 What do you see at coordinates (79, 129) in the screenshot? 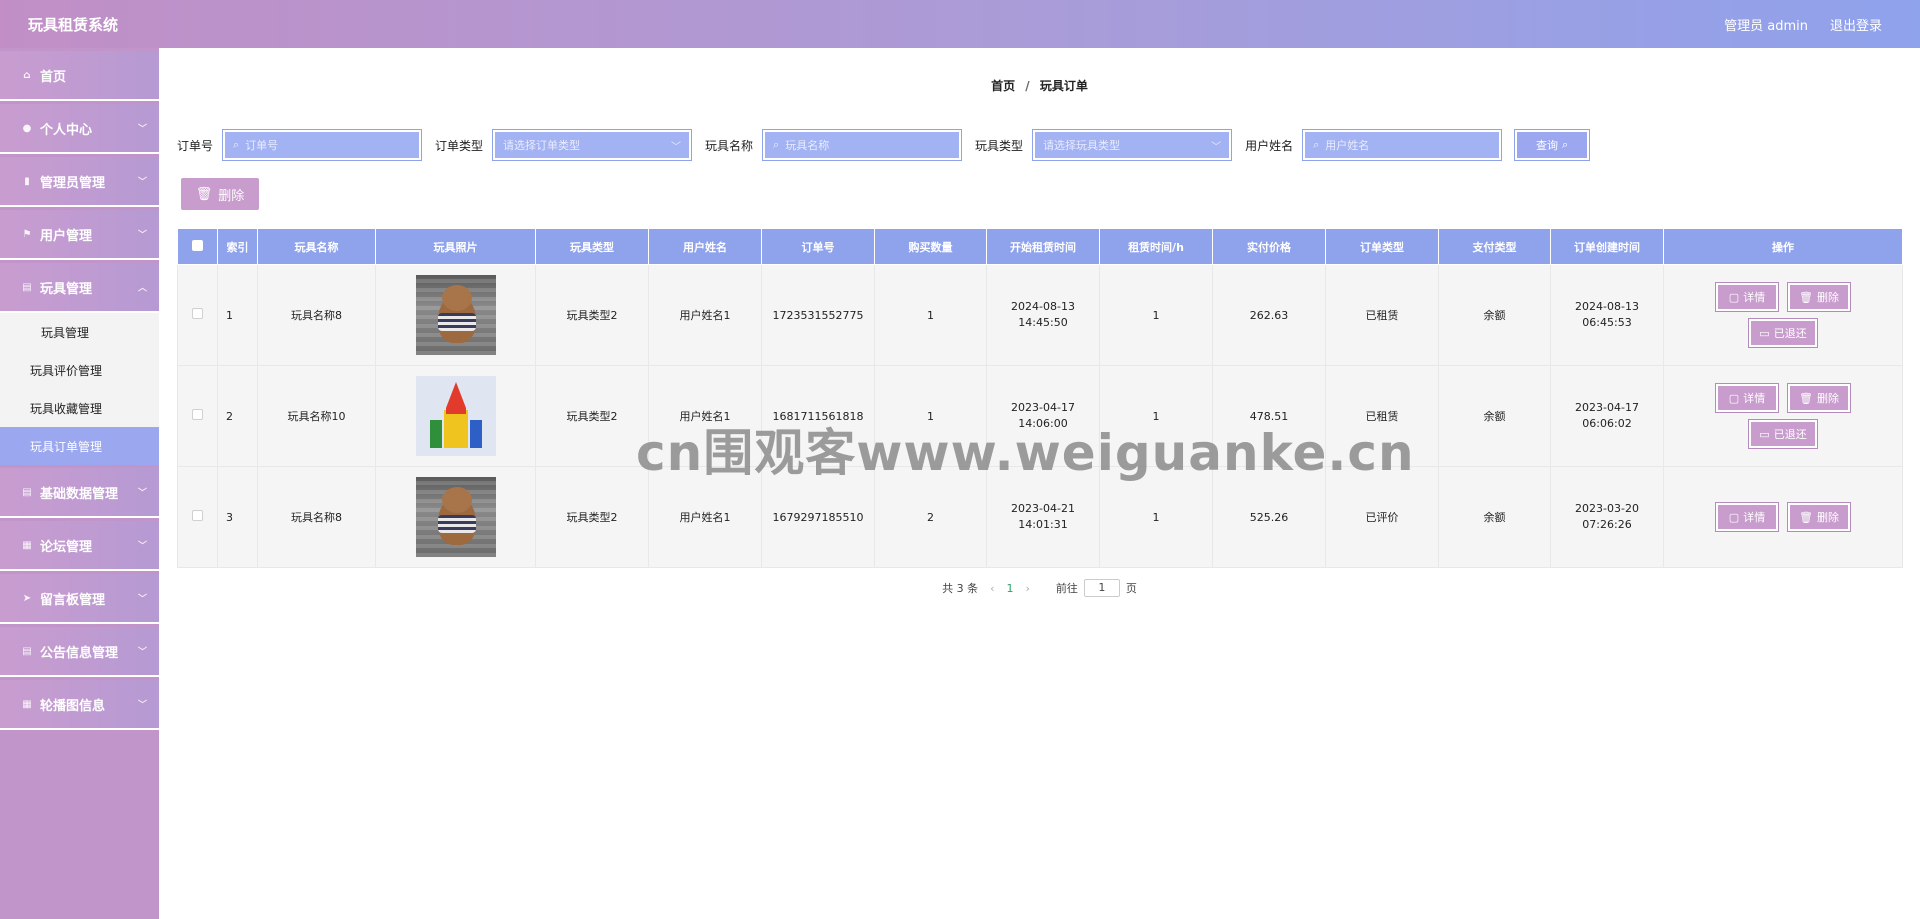
I see `sidebar-item-profile: ● 个人中心 ﹀` at bounding box center [79, 129].